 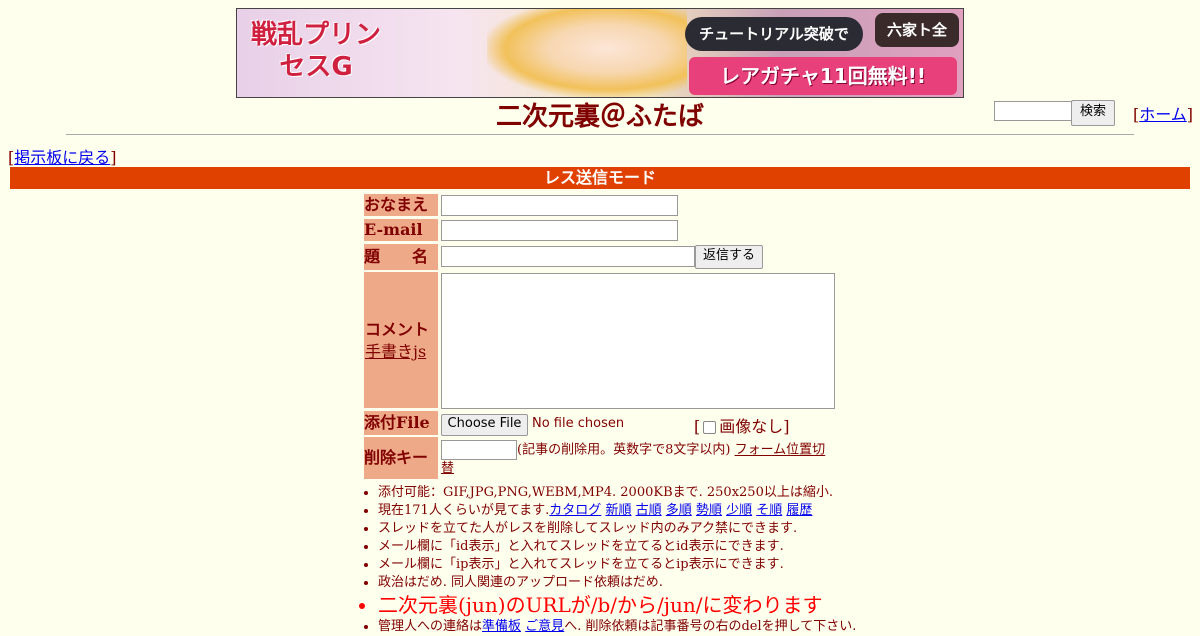 What do you see at coordinates (729, 257) in the screenshot?
I see `reply-button: 返信する` at bounding box center [729, 257].